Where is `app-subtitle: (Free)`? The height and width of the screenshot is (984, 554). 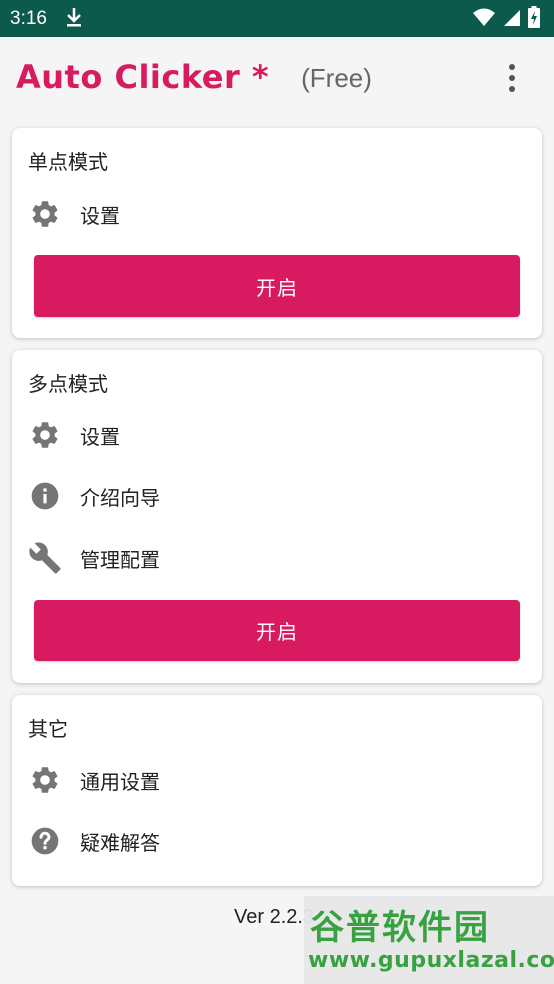 app-subtitle: (Free) is located at coordinates (336, 77).